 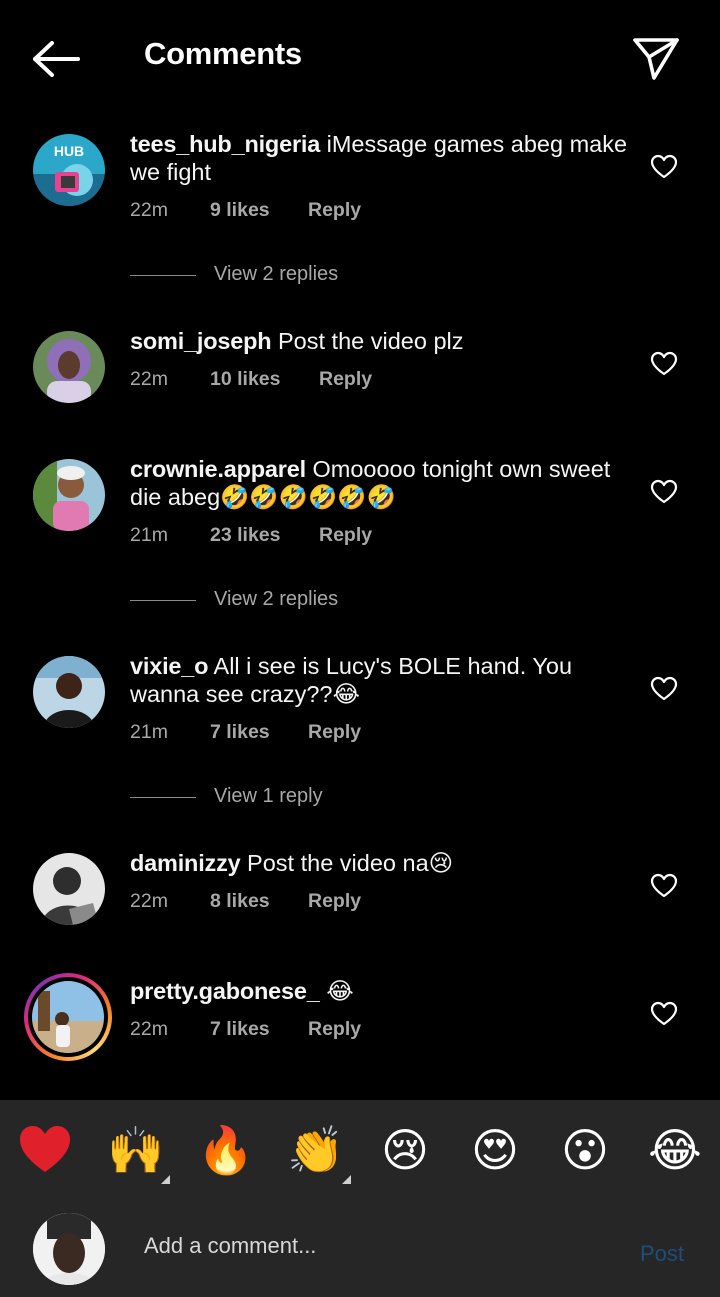 I want to click on share-button, so click(x=656, y=59).